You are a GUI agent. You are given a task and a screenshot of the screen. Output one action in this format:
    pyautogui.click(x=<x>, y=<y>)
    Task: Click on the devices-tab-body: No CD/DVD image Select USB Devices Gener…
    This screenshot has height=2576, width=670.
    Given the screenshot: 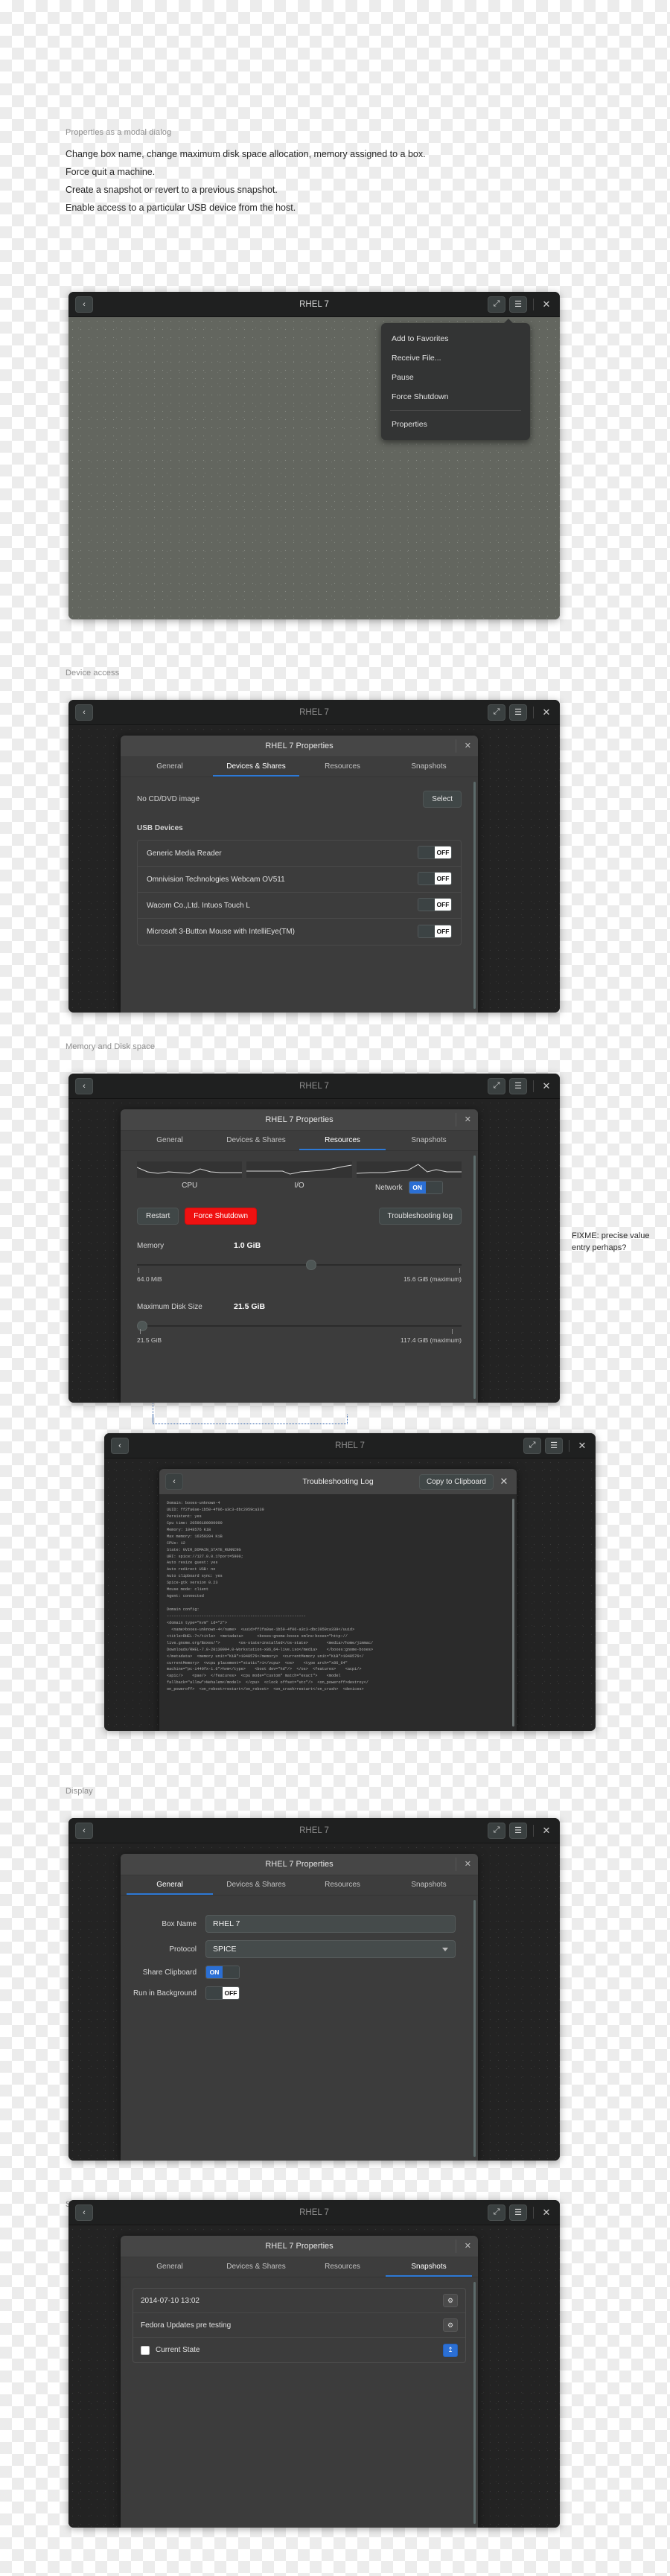 What is the action you would take?
    pyautogui.click(x=300, y=895)
    